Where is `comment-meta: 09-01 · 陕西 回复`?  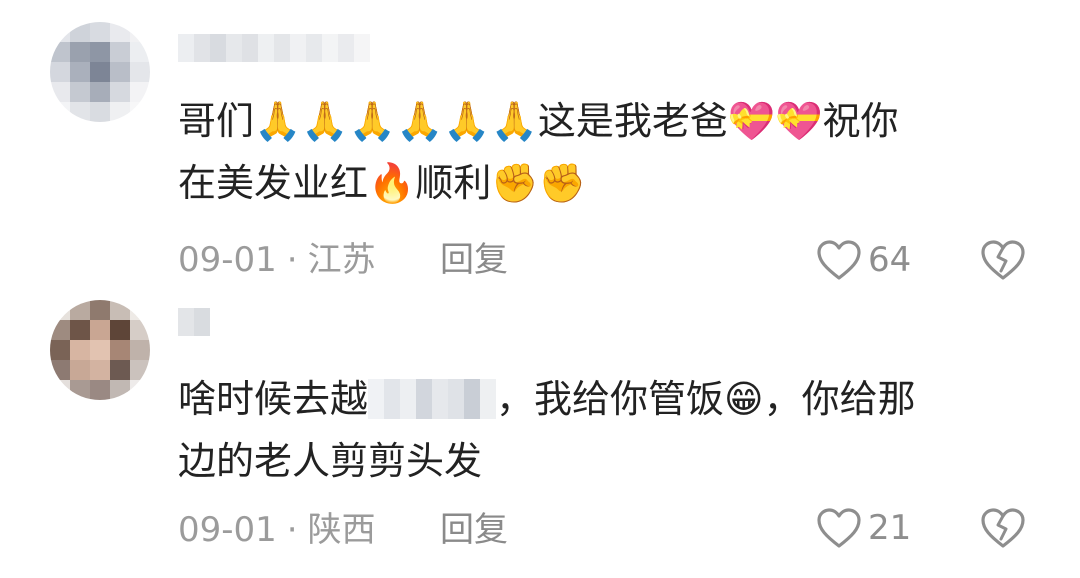
comment-meta: 09-01 · 陕西 回复 is located at coordinates (343, 530).